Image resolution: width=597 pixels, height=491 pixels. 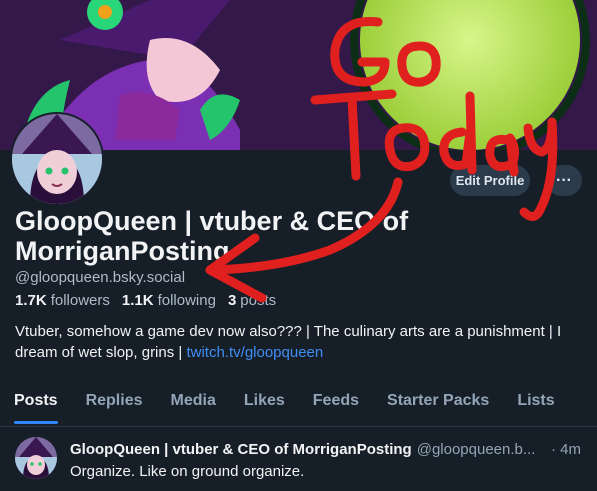 What do you see at coordinates (193, 401) in the screenshot?
I see `tab-media: Media` at bounding box center [193, 401].